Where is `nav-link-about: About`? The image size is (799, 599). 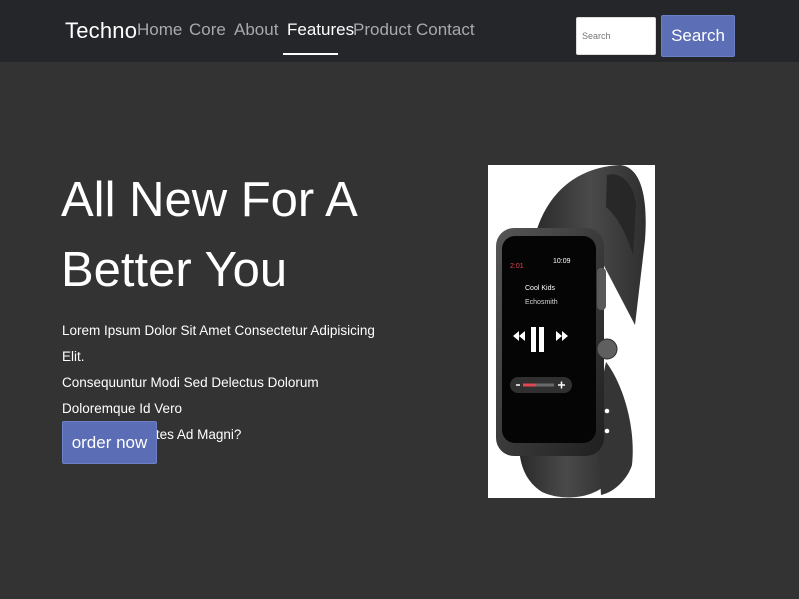 nav-link-about: About is located at coordinates (256, 30).